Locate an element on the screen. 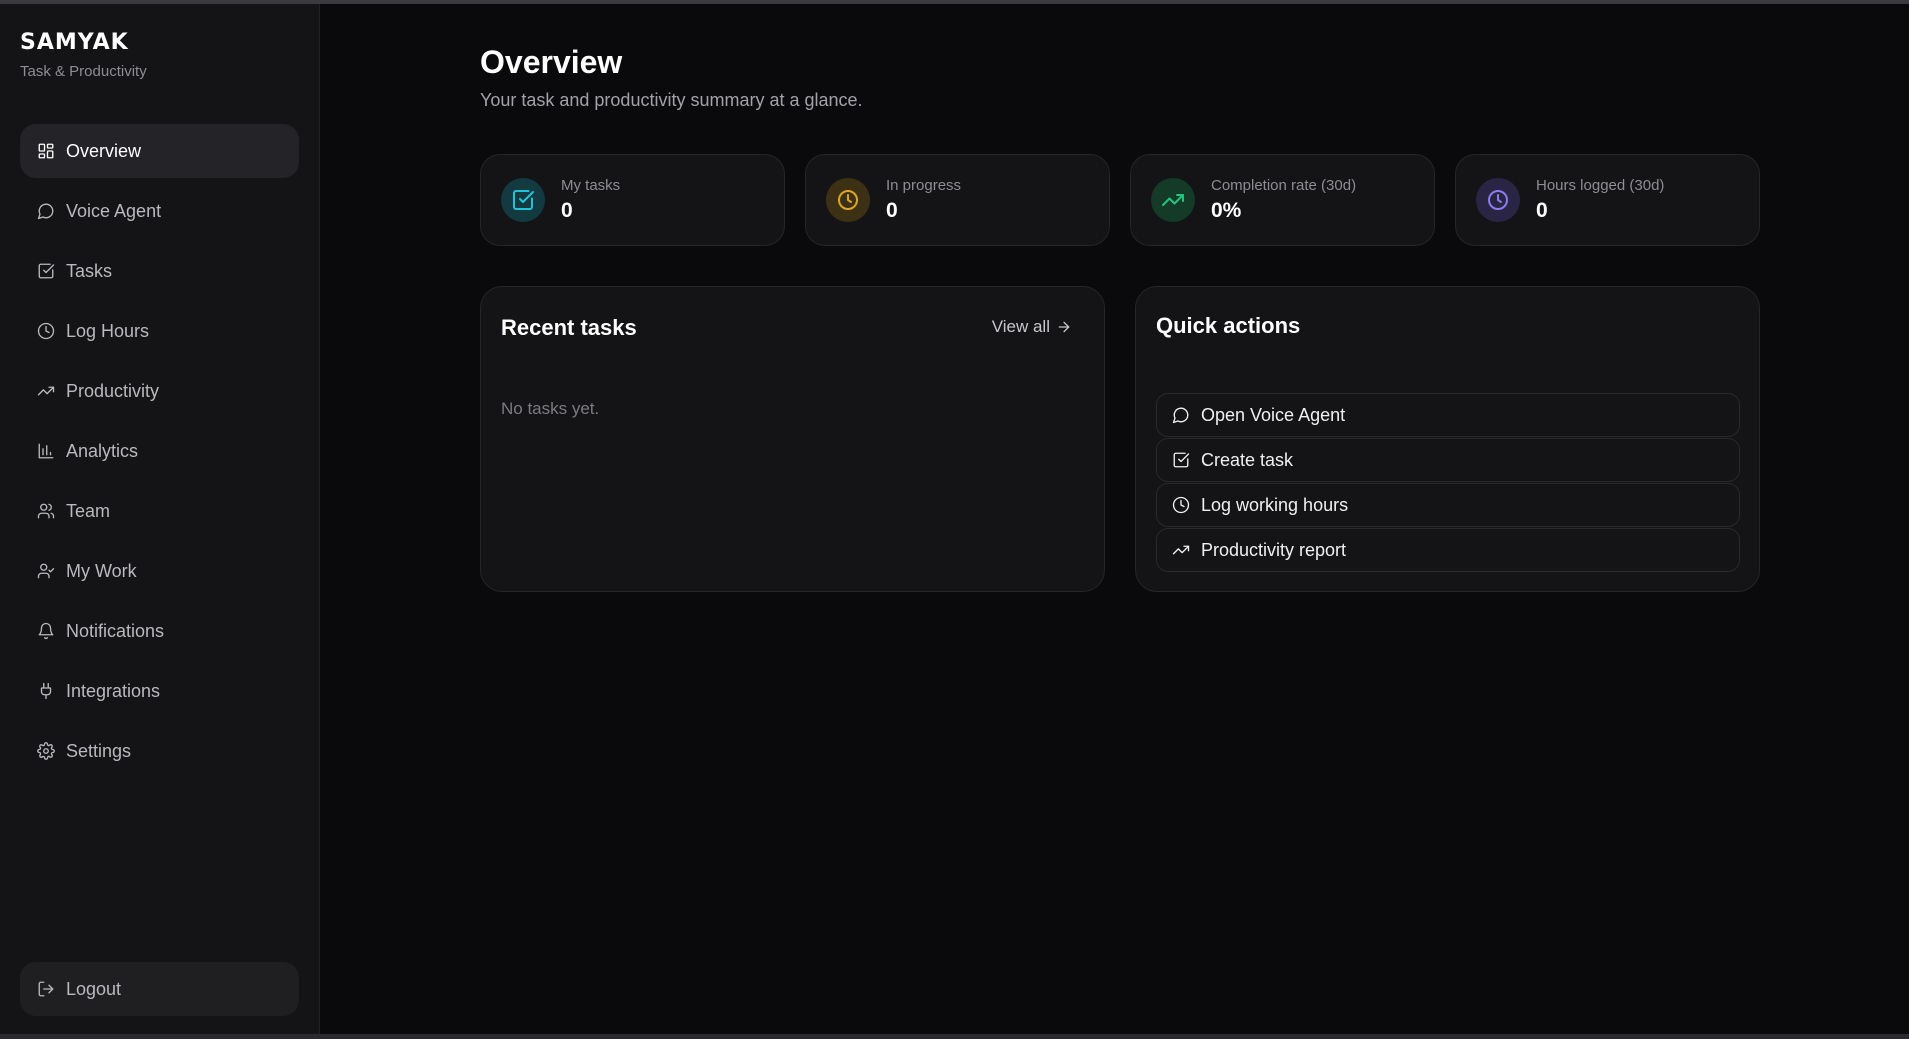 This screenshot has height=1039, width=1909. window-bottom-border is located at coordinates (954, 1036).